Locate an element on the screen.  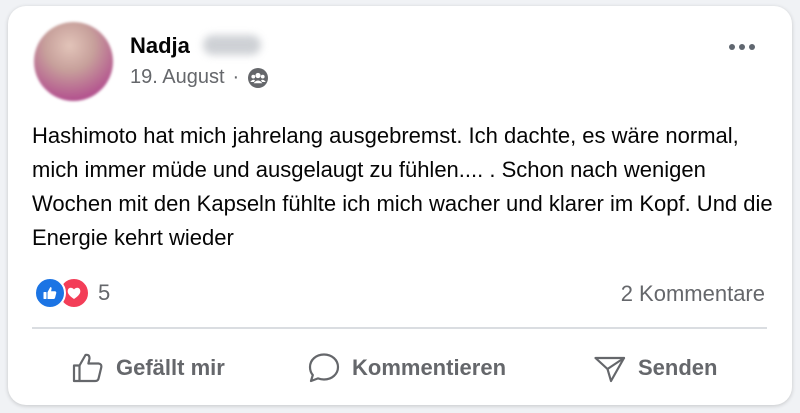
like-button: Gefällt mir is located at coordinates (147, 368).